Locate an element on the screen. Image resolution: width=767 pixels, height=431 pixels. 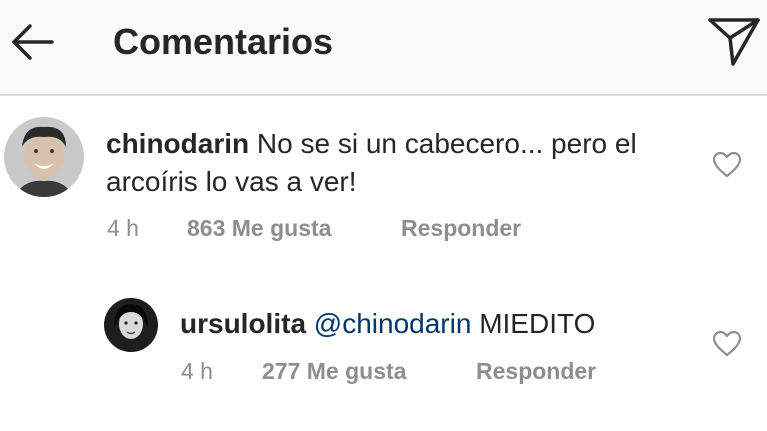
avatar-chinodarin is located at coordinates (44, 157).